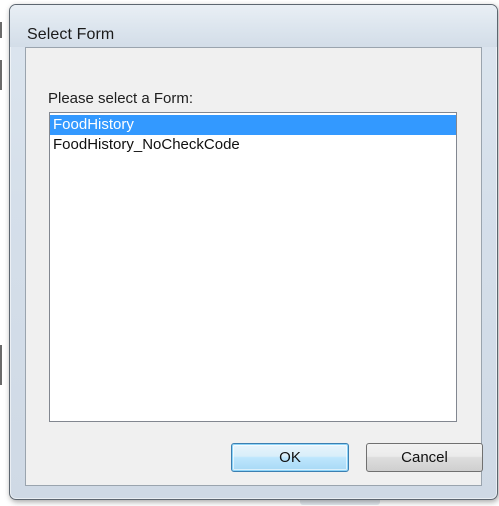 This screenshot has height=506, width=499. What do you see at coordinates (253, 26) in the screenshot?
I see `title-bar: Select Form` at bounding box center [253, 26].